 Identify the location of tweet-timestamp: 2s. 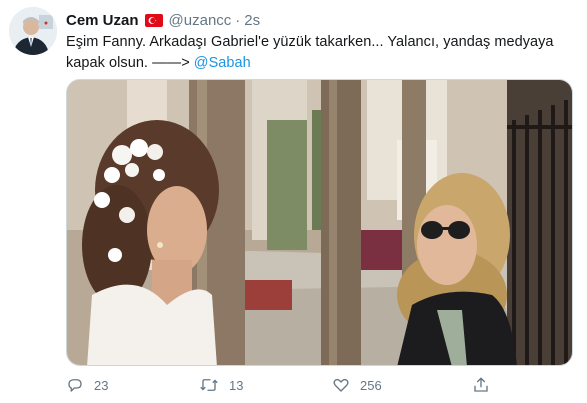
(252, 20).